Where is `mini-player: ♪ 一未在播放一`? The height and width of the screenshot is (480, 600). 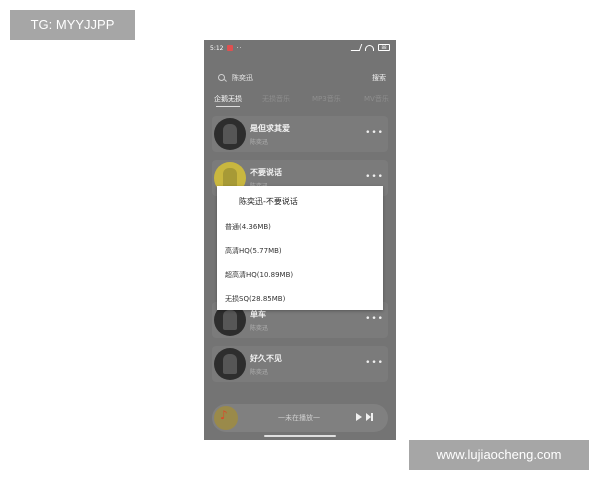
mini-player: ♪ 一未在播放一 is located at coordinates (300, 418).